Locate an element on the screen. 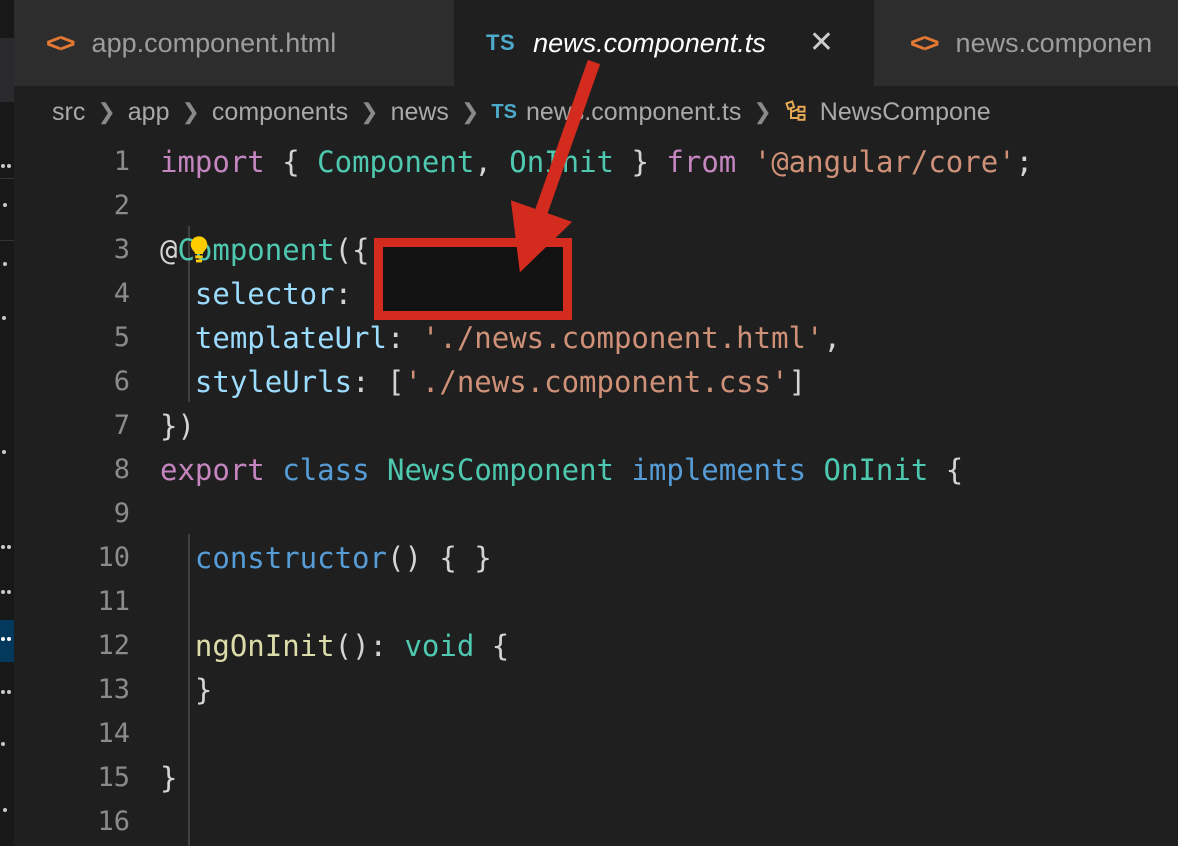  code-token: ; is located at coordinates (1024, 162).